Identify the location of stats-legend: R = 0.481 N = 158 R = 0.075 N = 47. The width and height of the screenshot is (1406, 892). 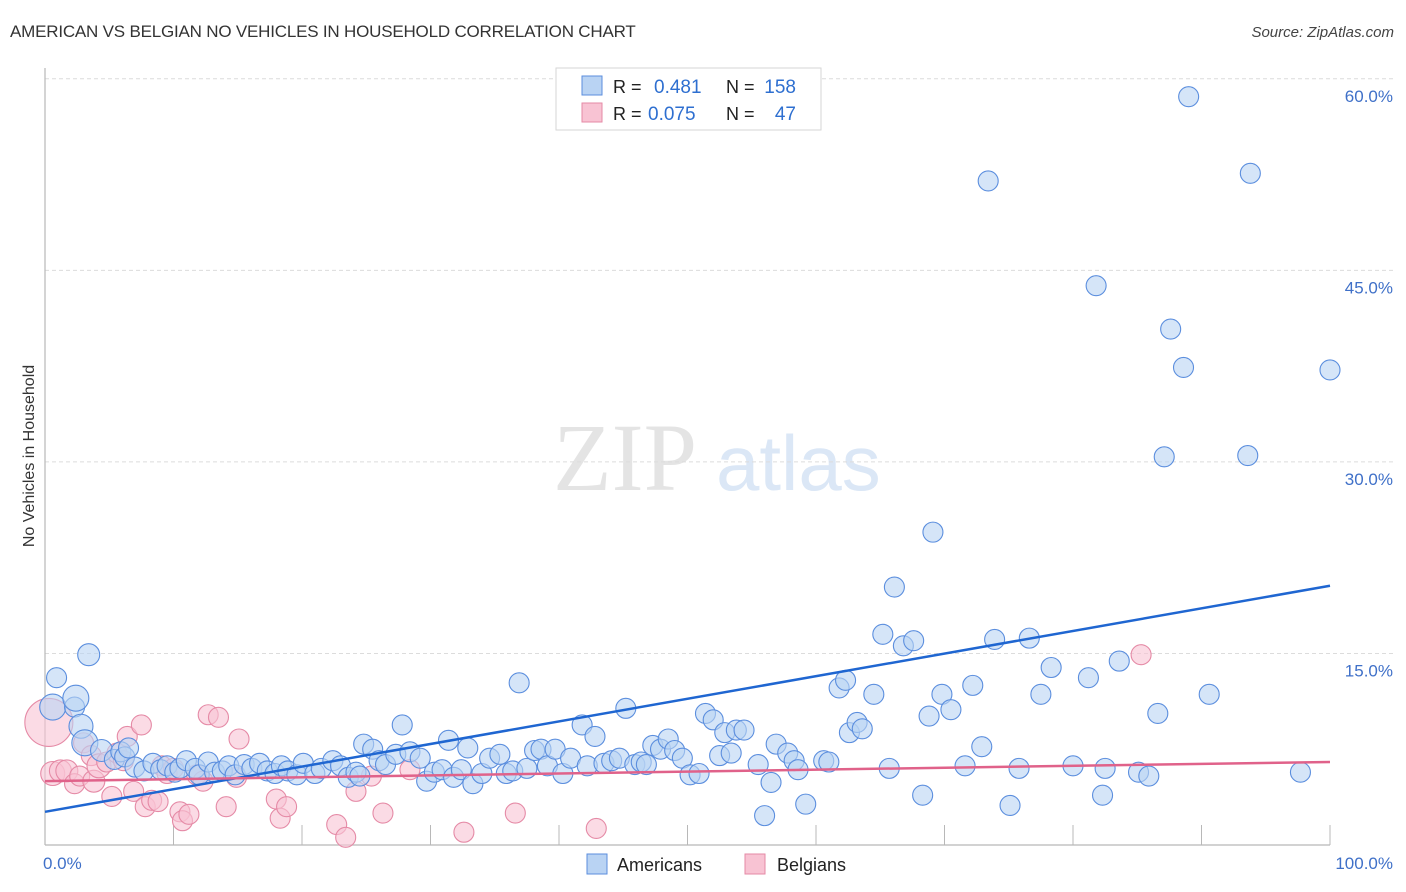
(688, 99).